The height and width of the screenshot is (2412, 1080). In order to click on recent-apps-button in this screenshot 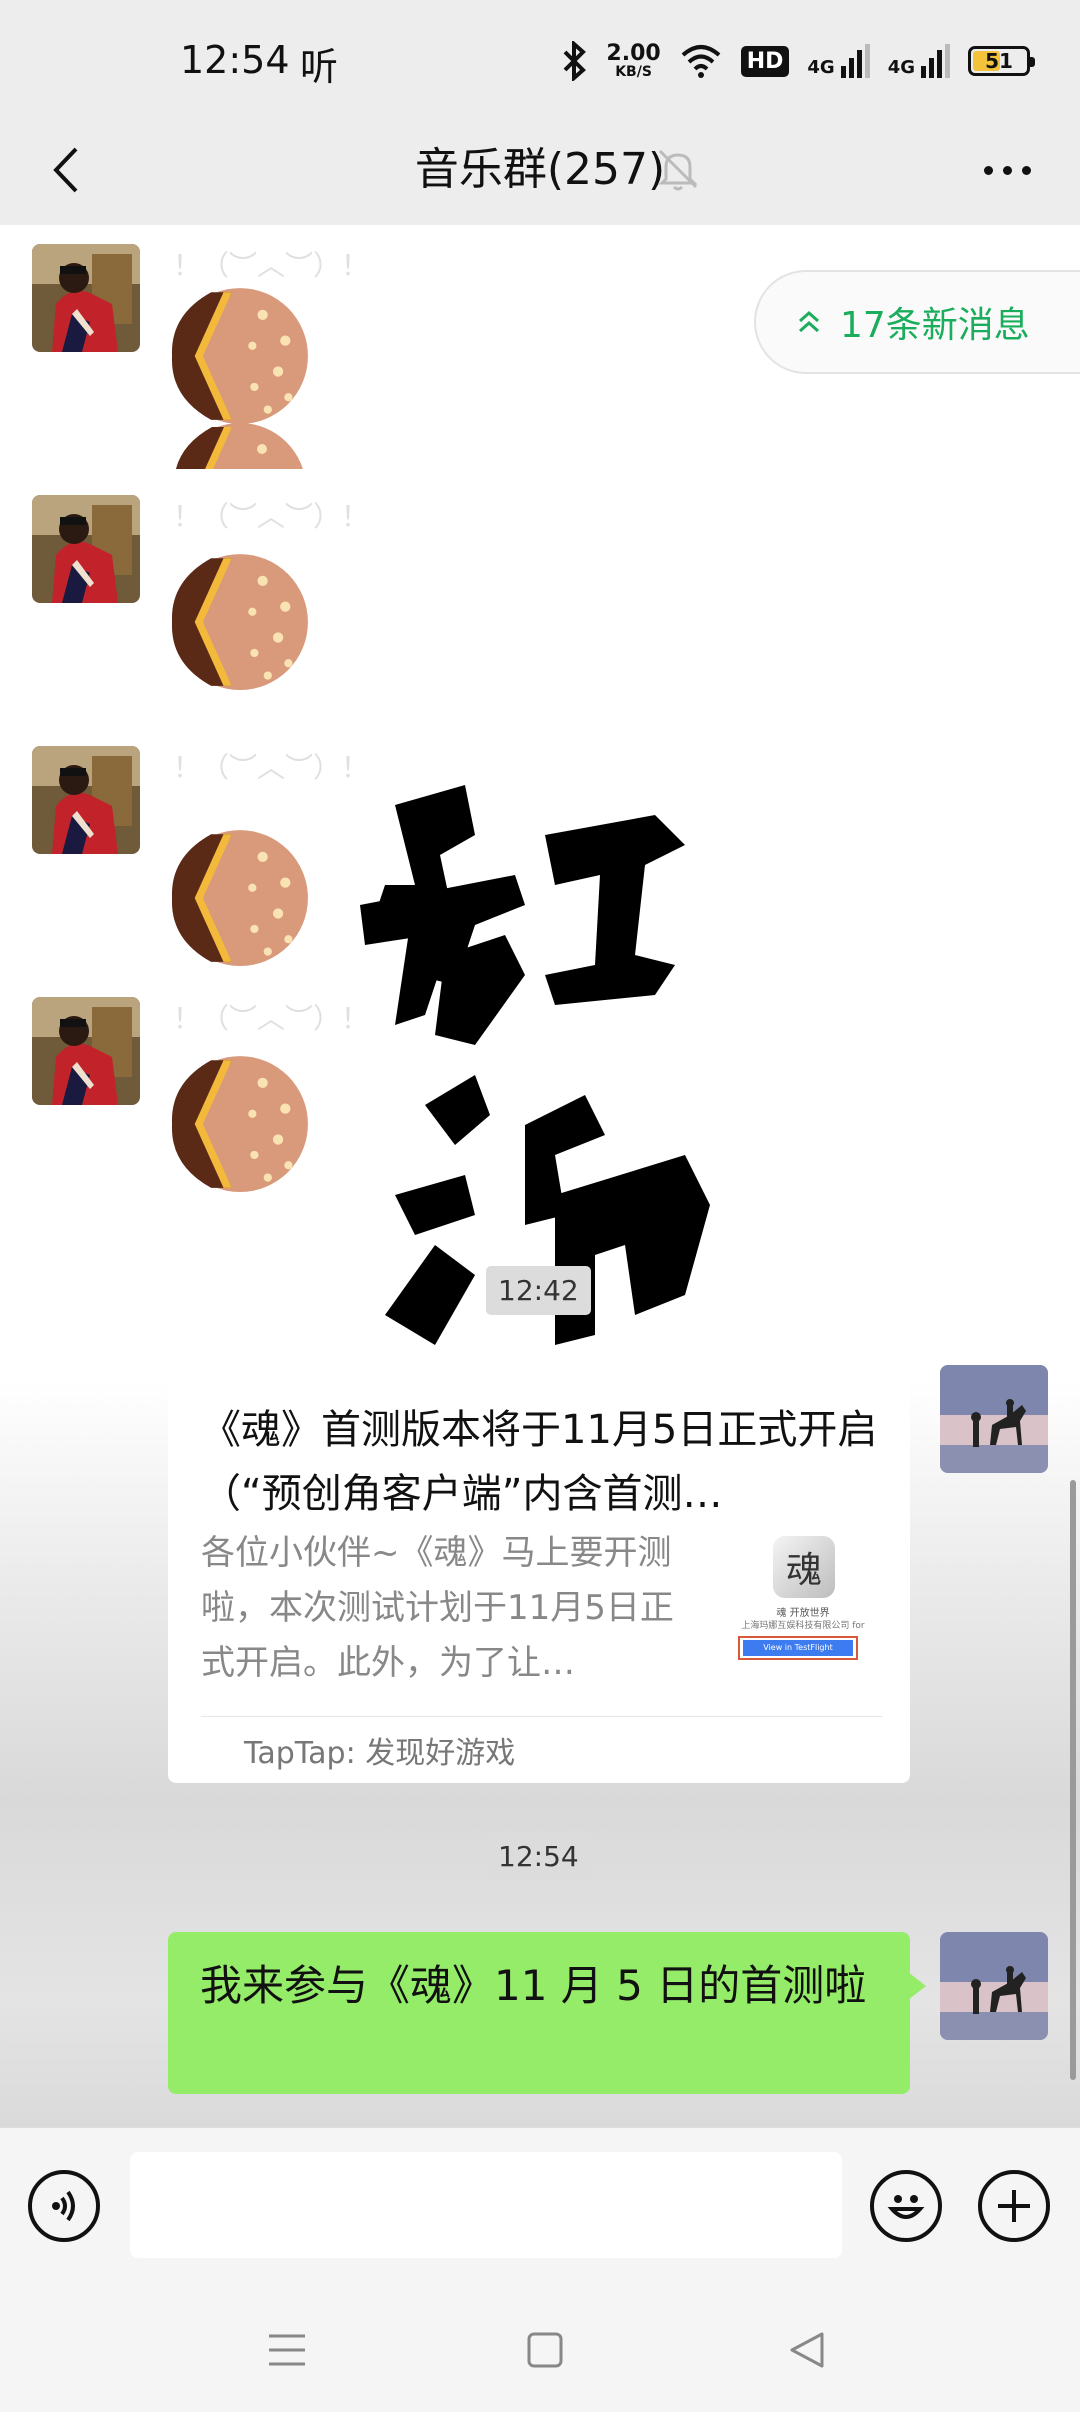, I will do `click(287, 2350)`.